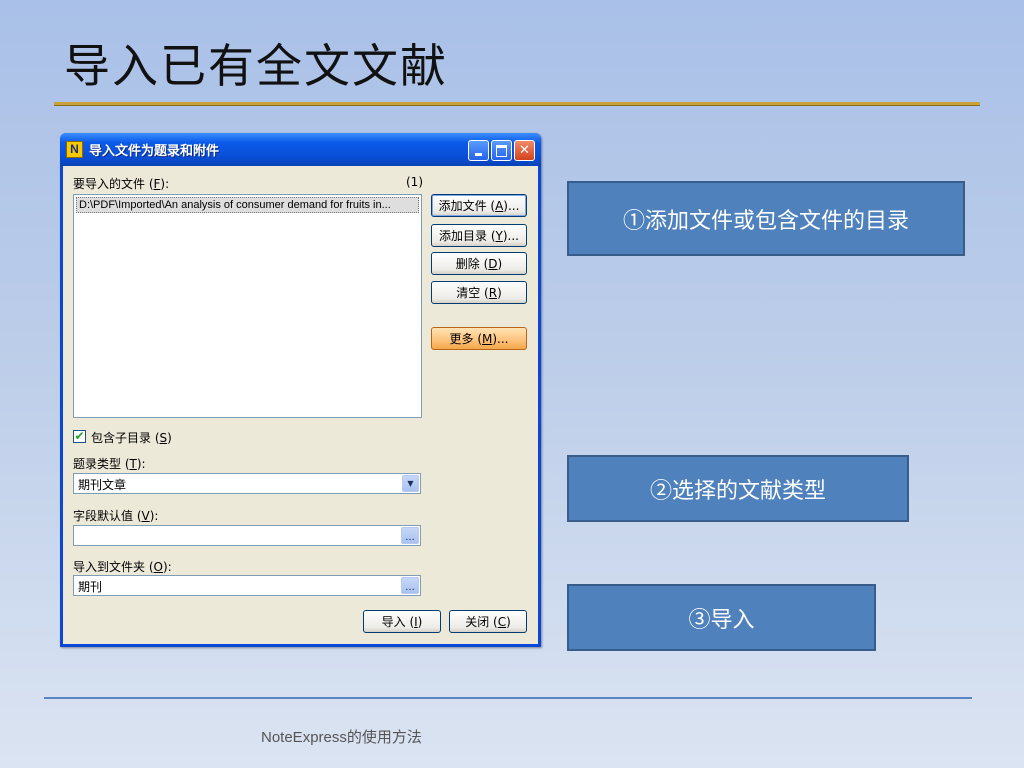 Image resolution: width=1024 pixels, height=768 pixels. I want to click on clear-button: 清空 (R), so click(479, 292).